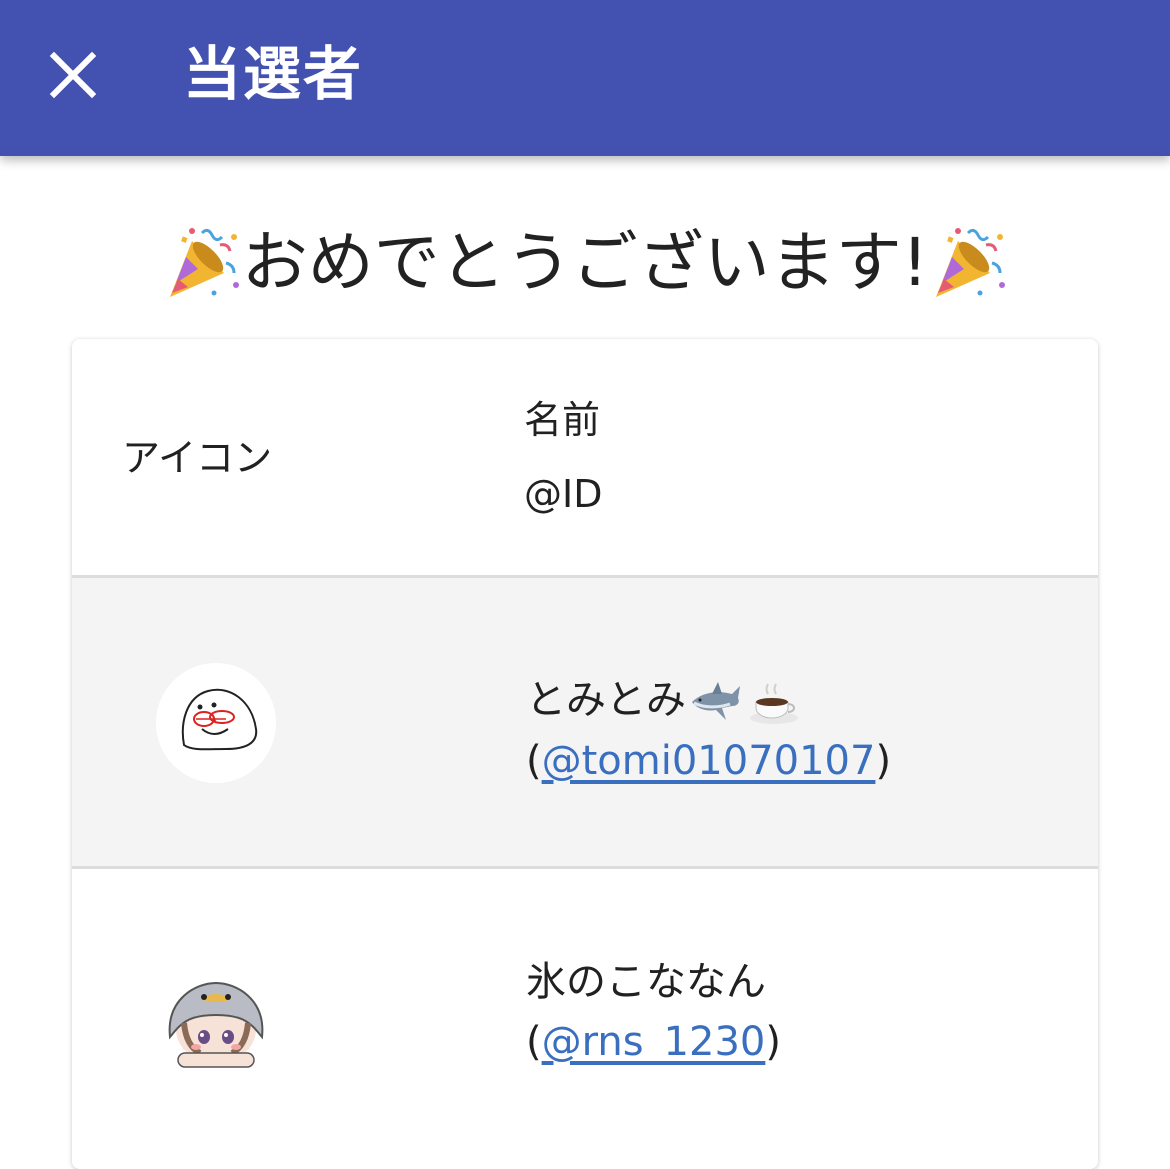 The width and height of the screenshot is (1170, 1169). I want to click on coffee-icon, so click(774, 700).